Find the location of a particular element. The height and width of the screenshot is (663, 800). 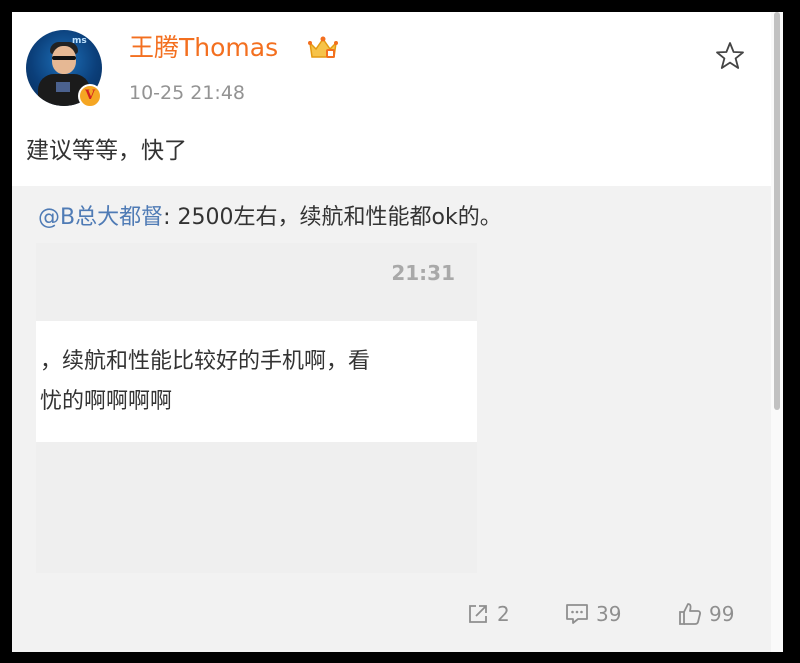

image-text-line-1: ，续航和性能比较好的手机啊，看 is located at coordinates (205, 361).